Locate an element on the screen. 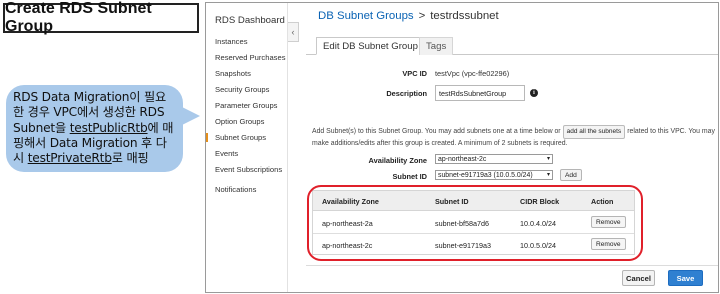 The width and height of the screenshot is (720, 294). subnet-id-label: Subnet ID is located at coordinates (410, 176).